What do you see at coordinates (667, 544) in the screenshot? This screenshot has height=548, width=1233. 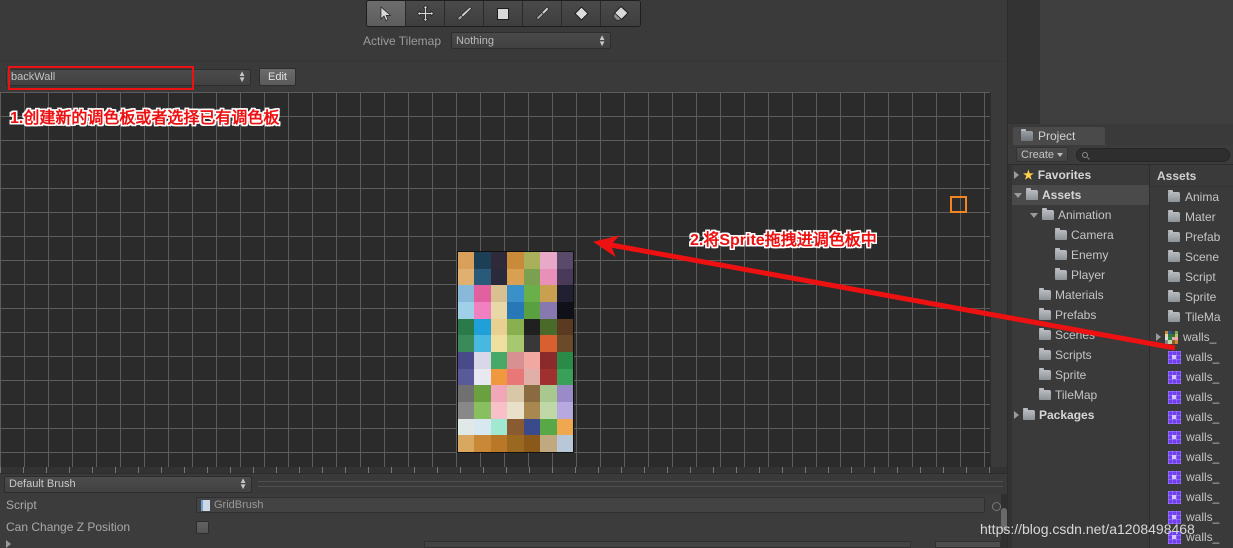 I see `partial-input-field` at bounding box center [667, 544].